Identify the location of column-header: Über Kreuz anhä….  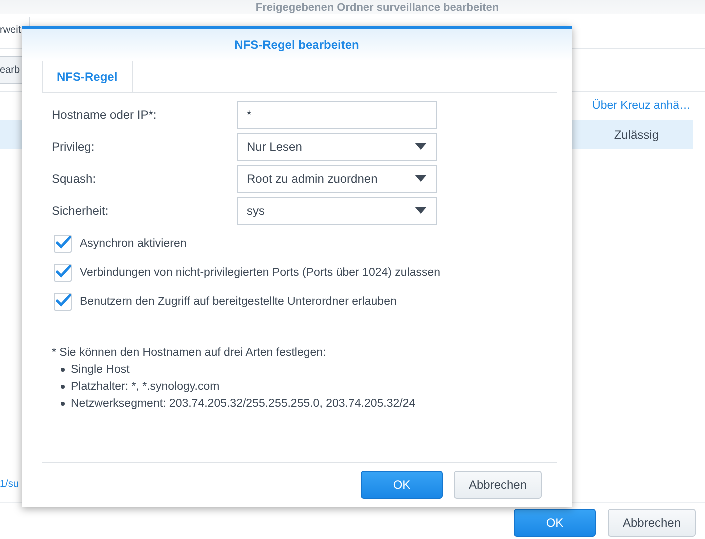
(641, 106).